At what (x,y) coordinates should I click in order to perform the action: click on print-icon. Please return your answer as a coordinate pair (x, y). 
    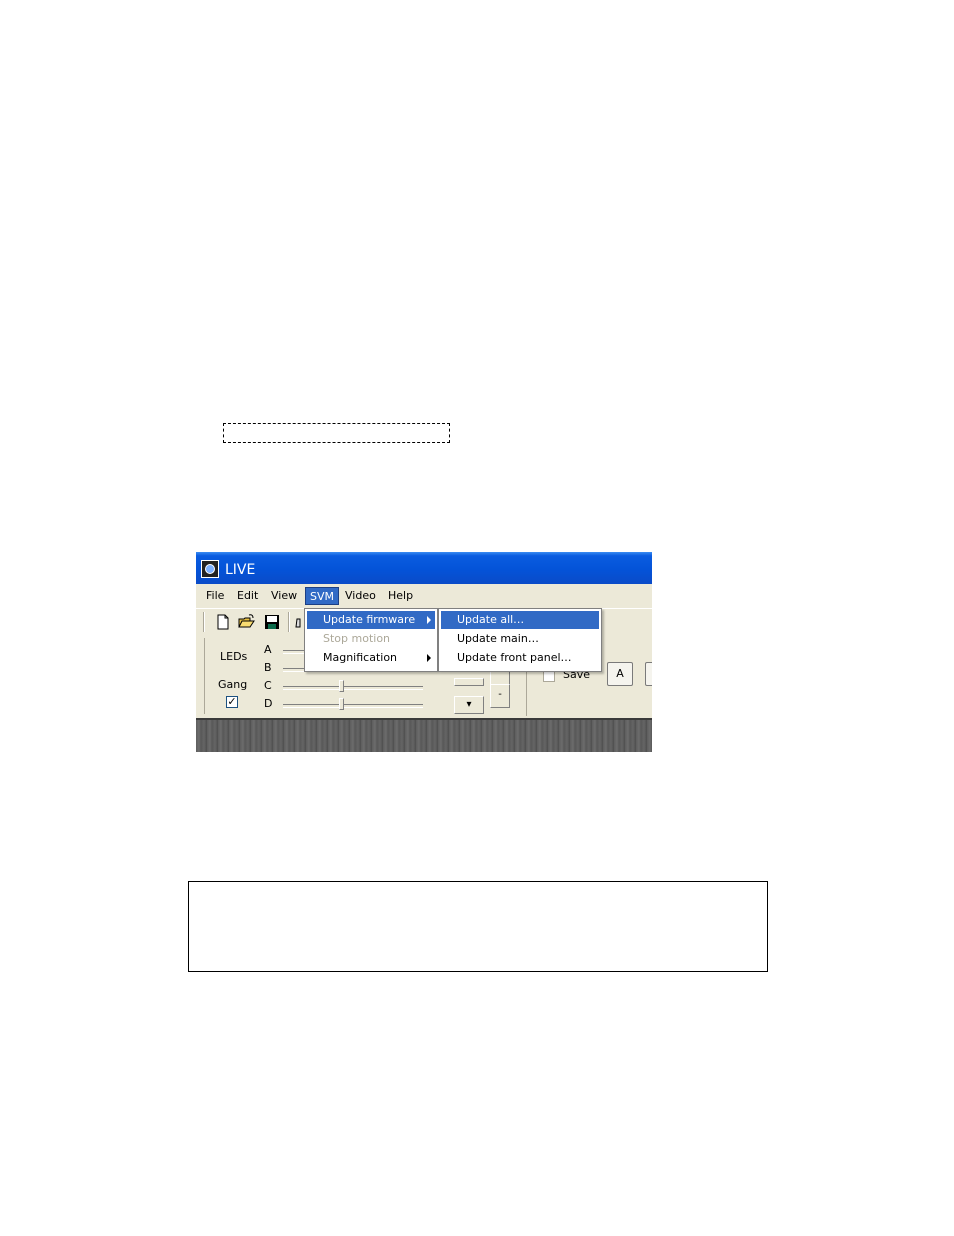
    Looking at the image, I should click on (299, 622).